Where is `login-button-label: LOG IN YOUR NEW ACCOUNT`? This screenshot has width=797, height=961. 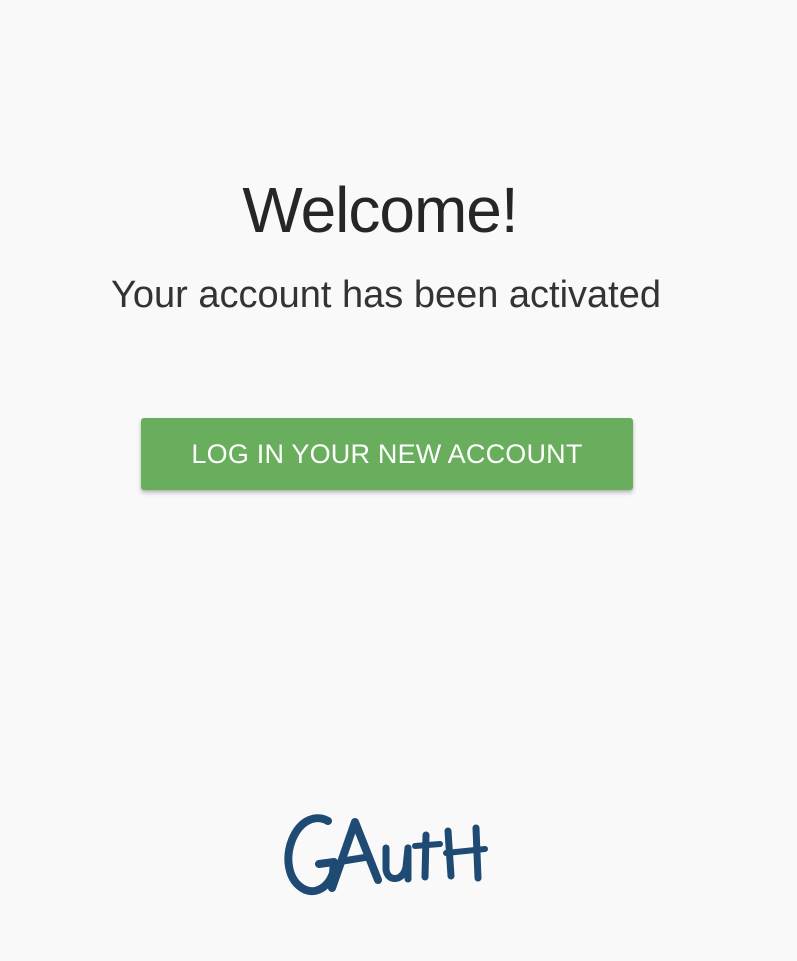
login-button-label: LOG IN YOUR NEW ACCOUNT is located at coordinates (387, 453).